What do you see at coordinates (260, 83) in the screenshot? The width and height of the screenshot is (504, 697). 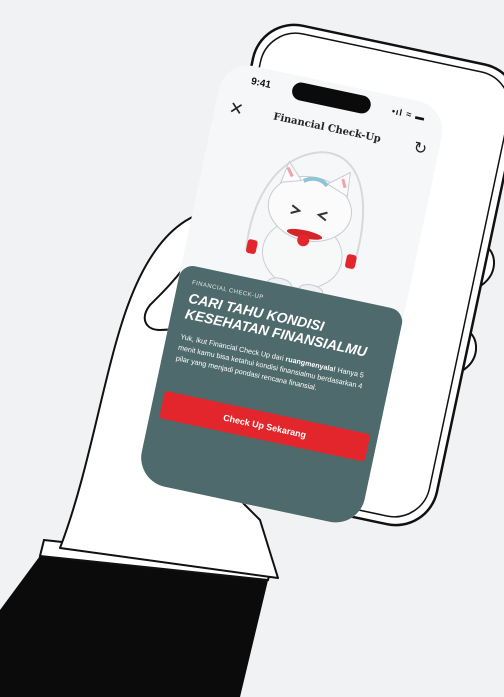 I see `status-time: 9:41` at bounding box center [260, 83].